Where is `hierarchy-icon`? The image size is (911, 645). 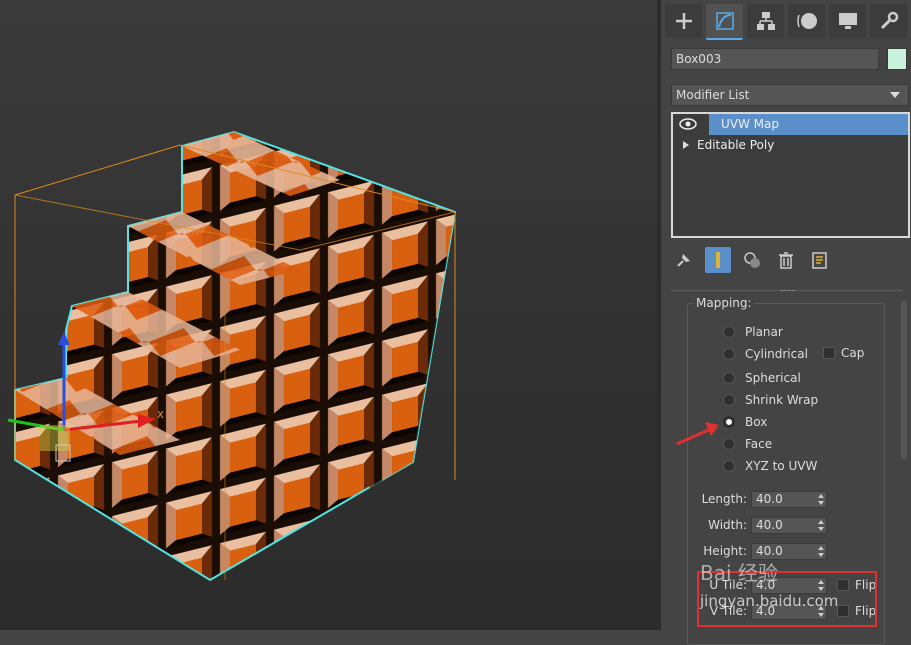 hierarchy-icon is located at coordinates (765, 21).